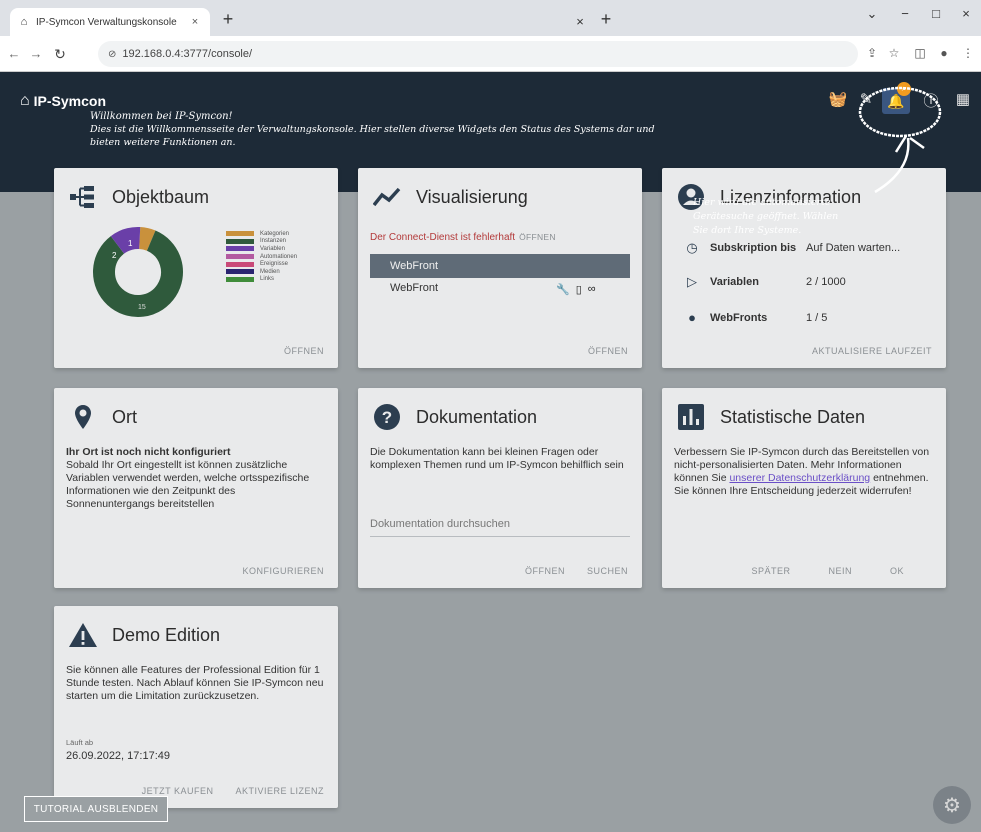  Describe the element at coordinates (944, 53) in the screenshot. I see `profile-icon: ●` at that location.